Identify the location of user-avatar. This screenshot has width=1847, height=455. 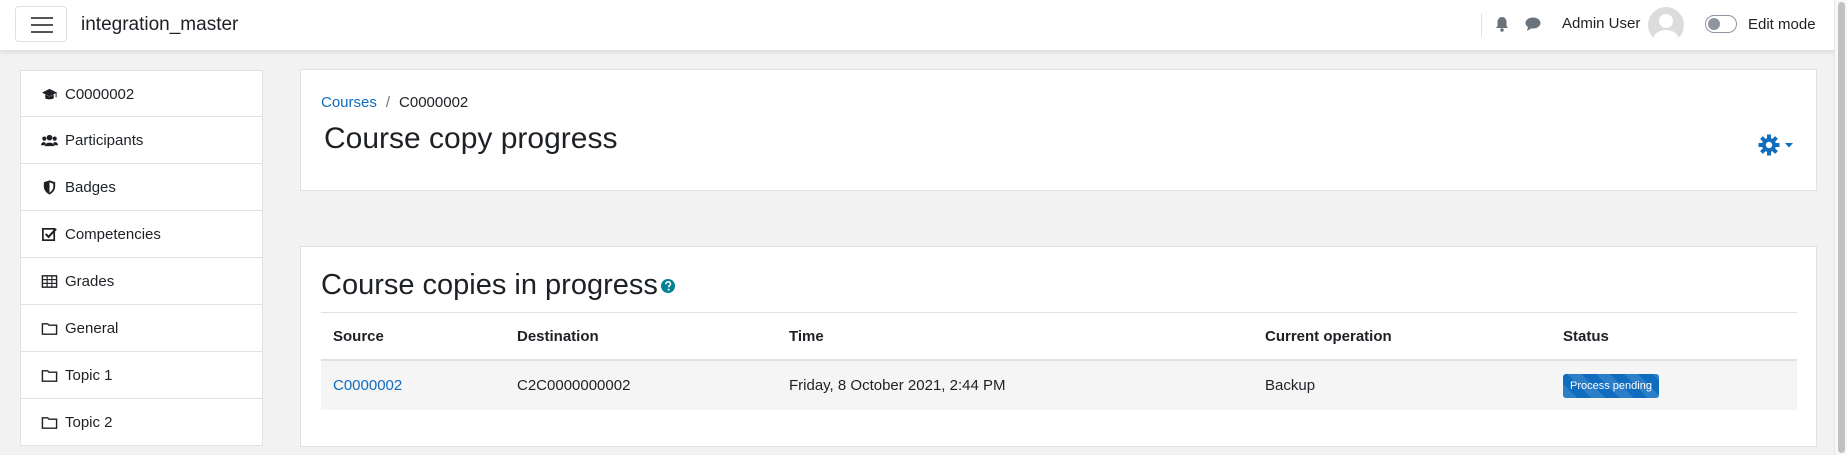
(1666, 25).